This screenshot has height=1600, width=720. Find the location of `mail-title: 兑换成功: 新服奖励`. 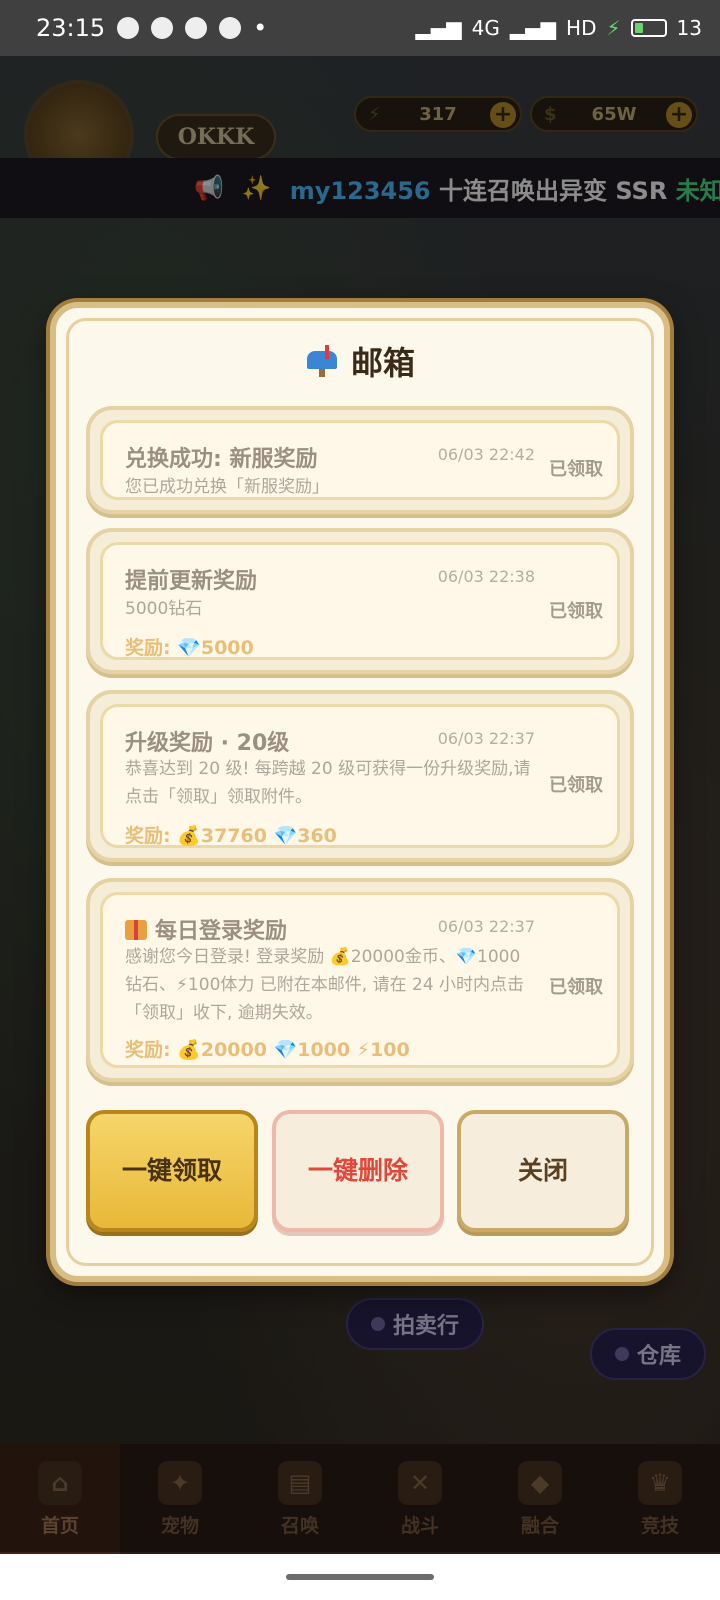

mail-title: 兑换成功: 新服奖励 is located at coordinates (221, 459).